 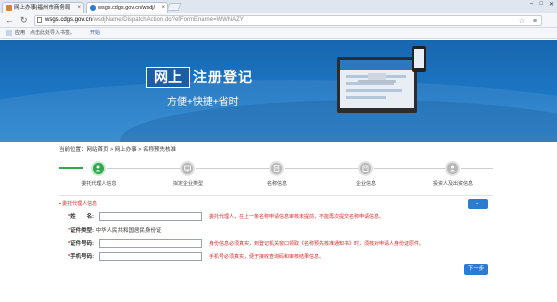 I want to click on next-step-button: 下一步, so click(x=476, y=269).